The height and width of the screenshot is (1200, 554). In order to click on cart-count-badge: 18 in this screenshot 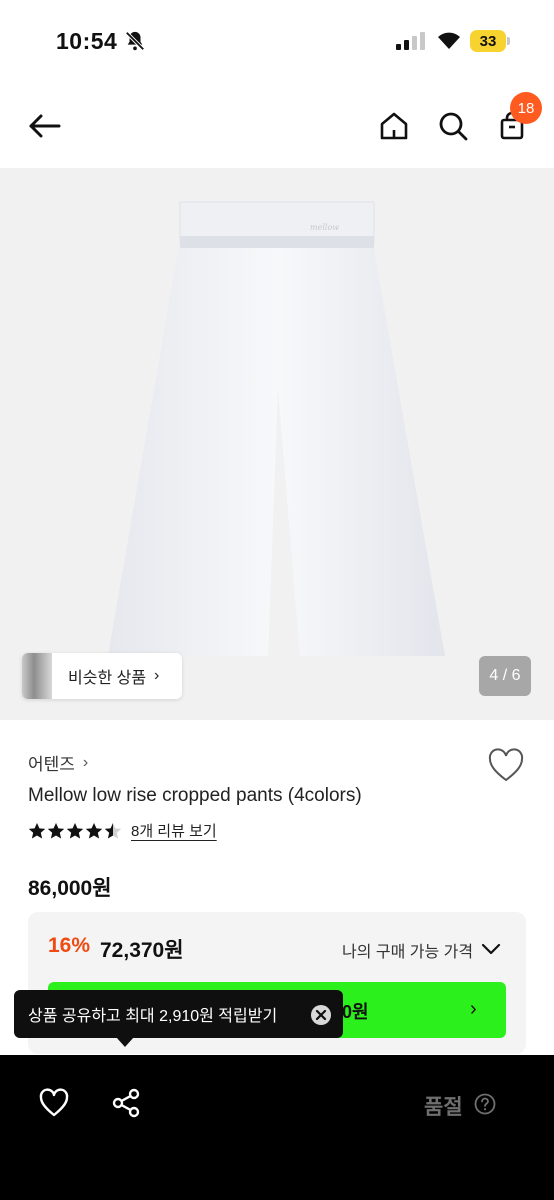, I will do `click(526, 108)`.